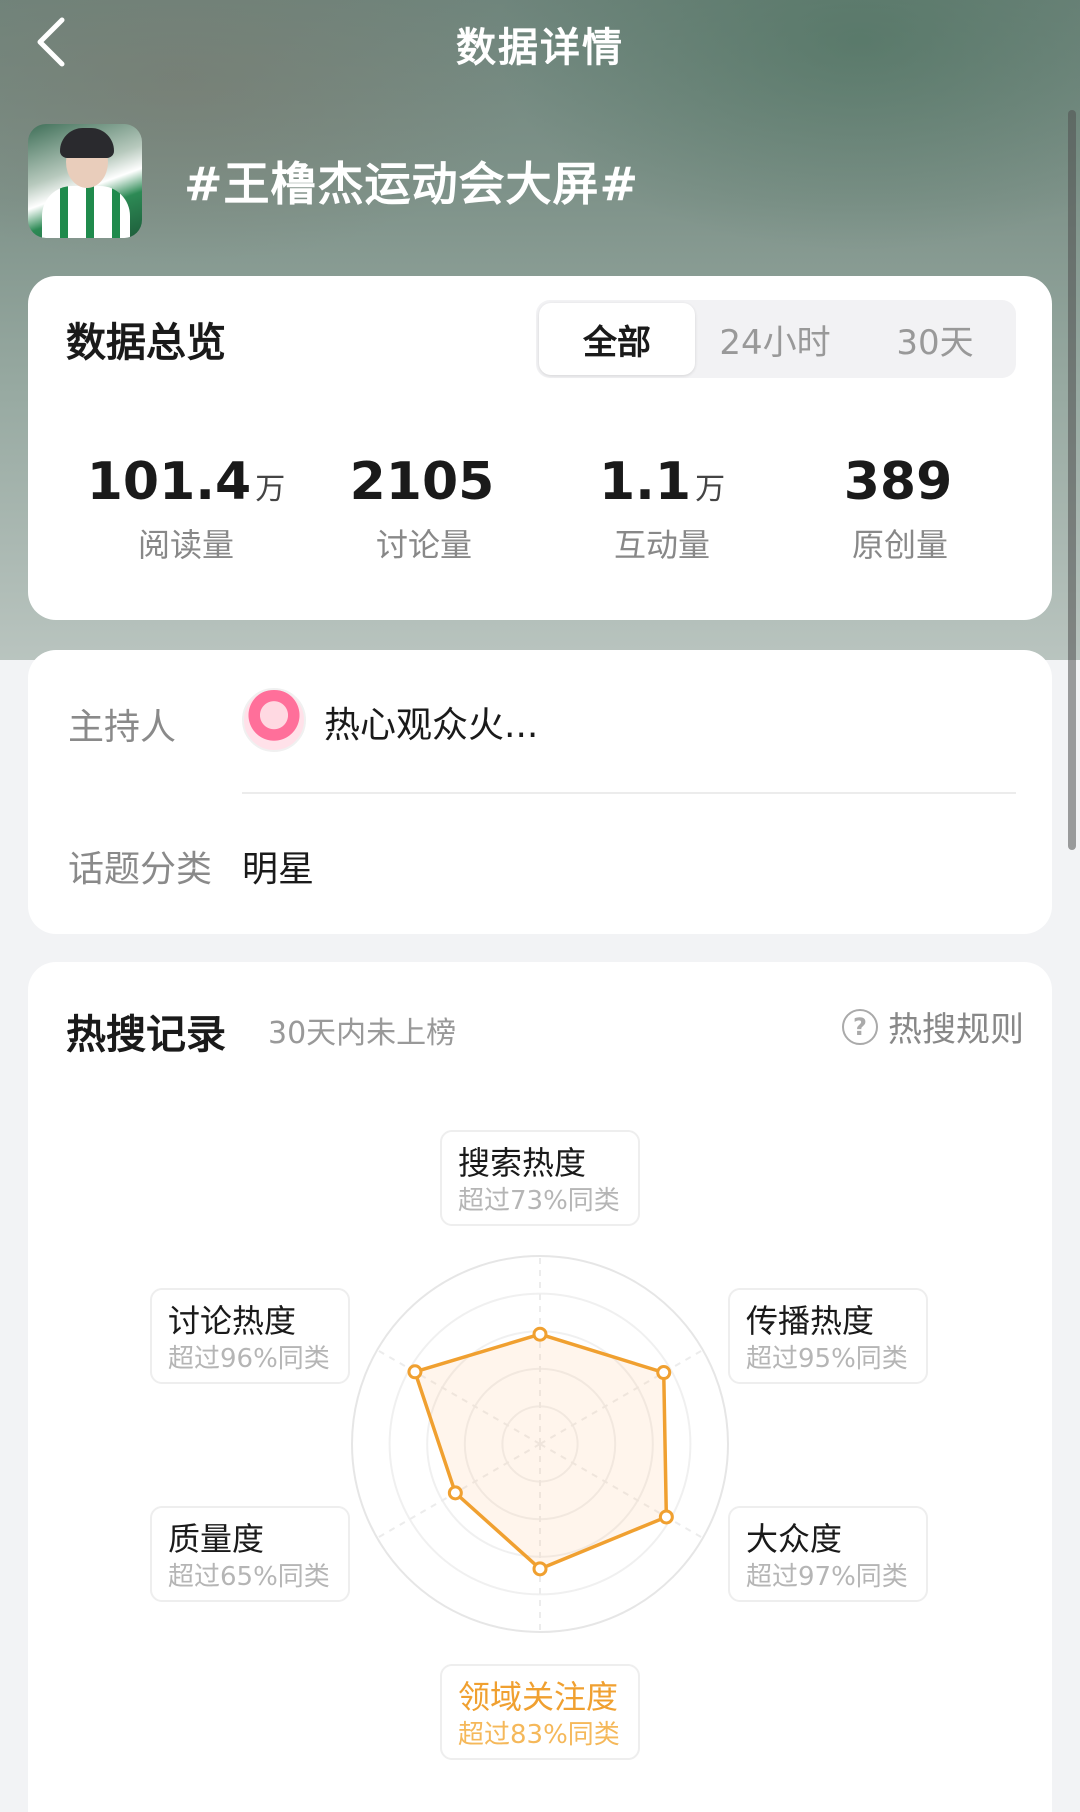 This screenshot has height=1812, width=1080. Describe the element at coordinates (185, 545) in the screenshot. I see `stat-label: 阅读量` at that location.